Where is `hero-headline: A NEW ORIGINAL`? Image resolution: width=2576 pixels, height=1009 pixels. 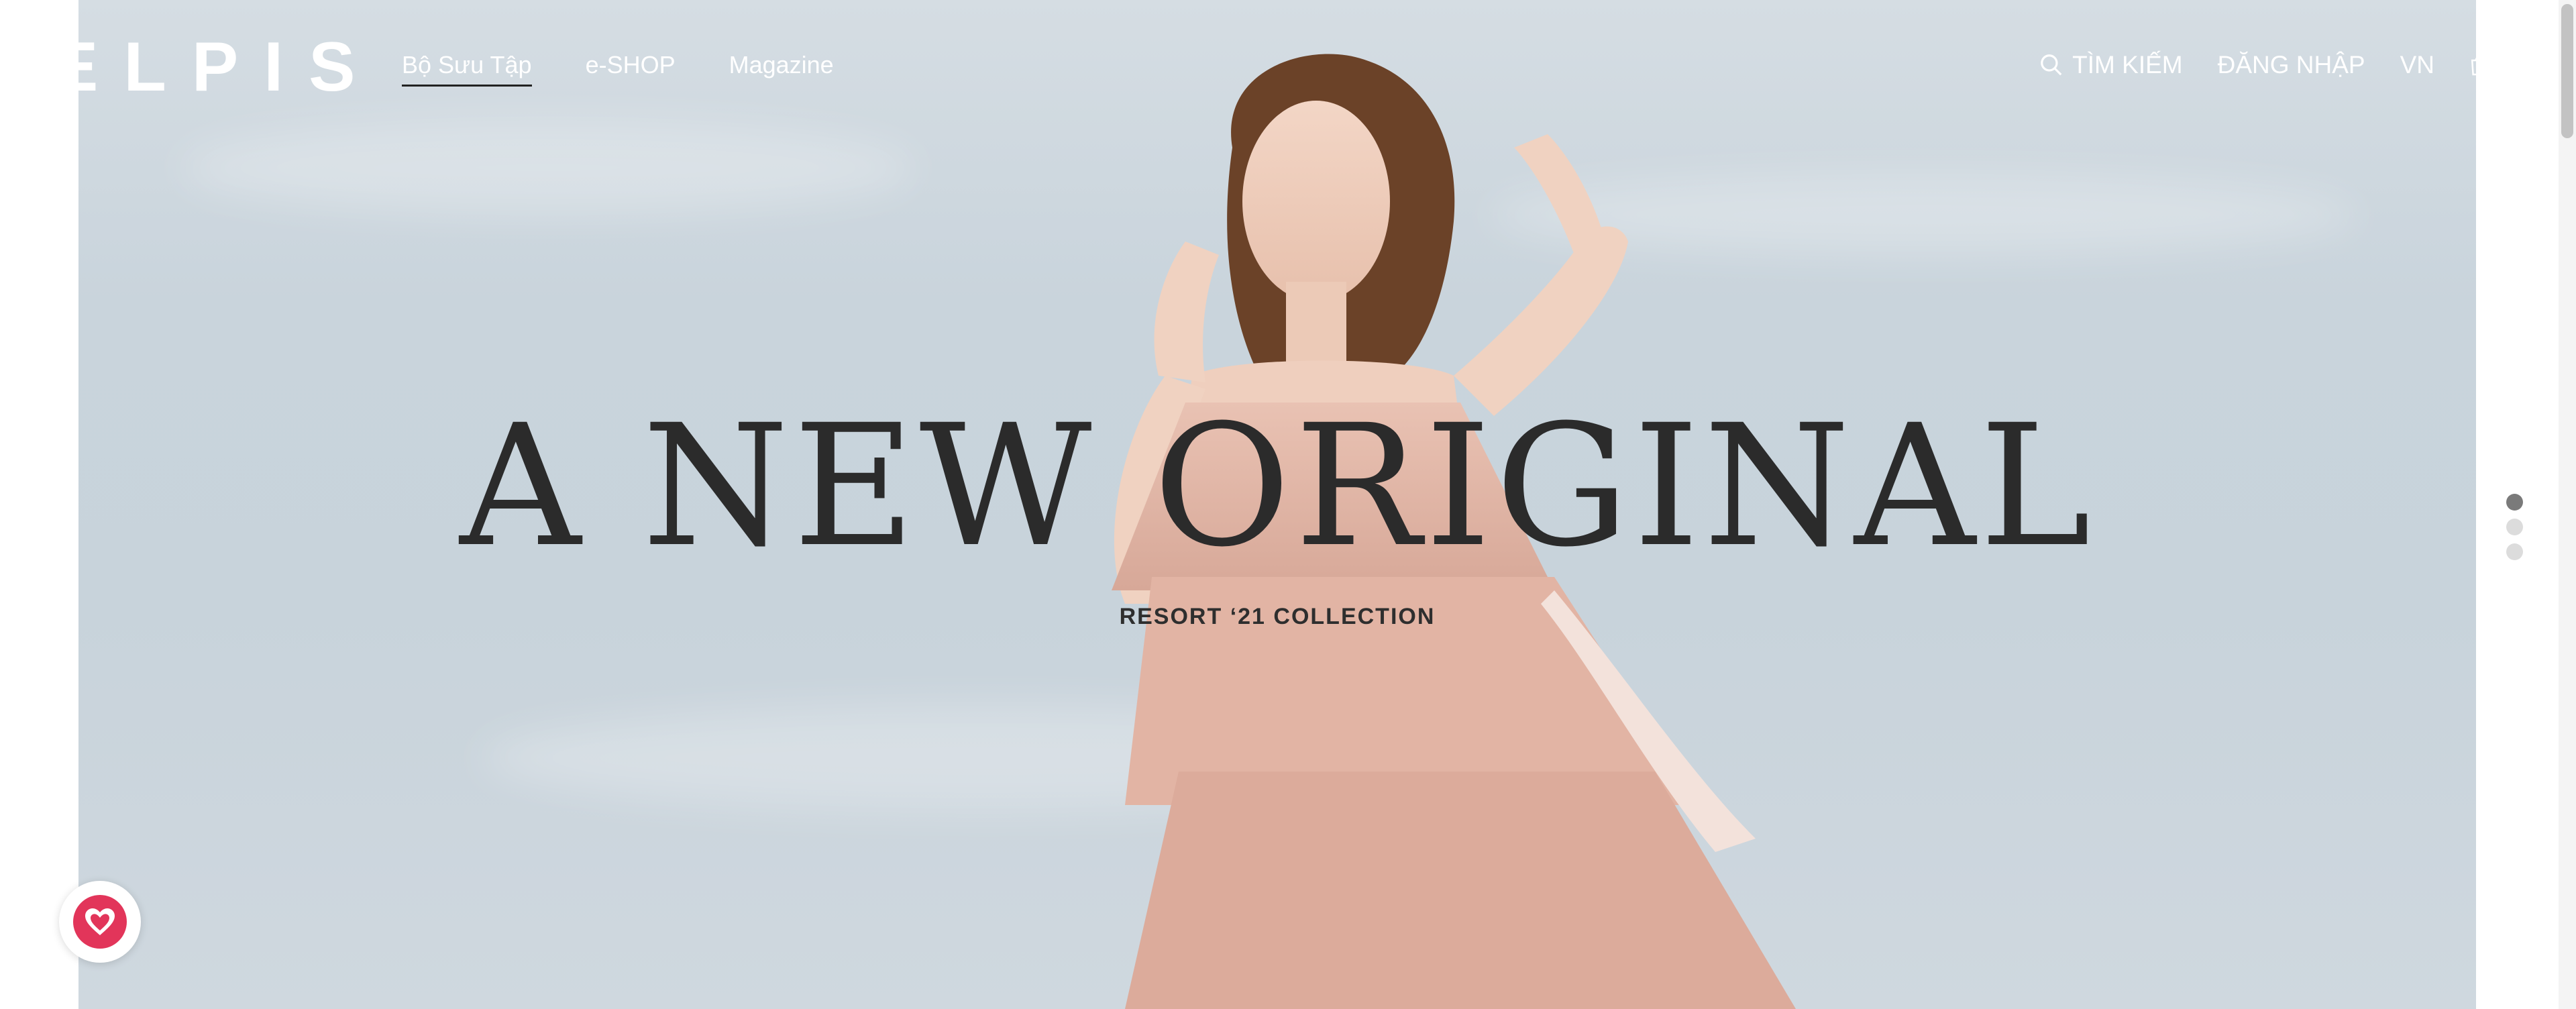
hero-headline: A NEW ORIGINAL is located at coordinates (1277, 486).